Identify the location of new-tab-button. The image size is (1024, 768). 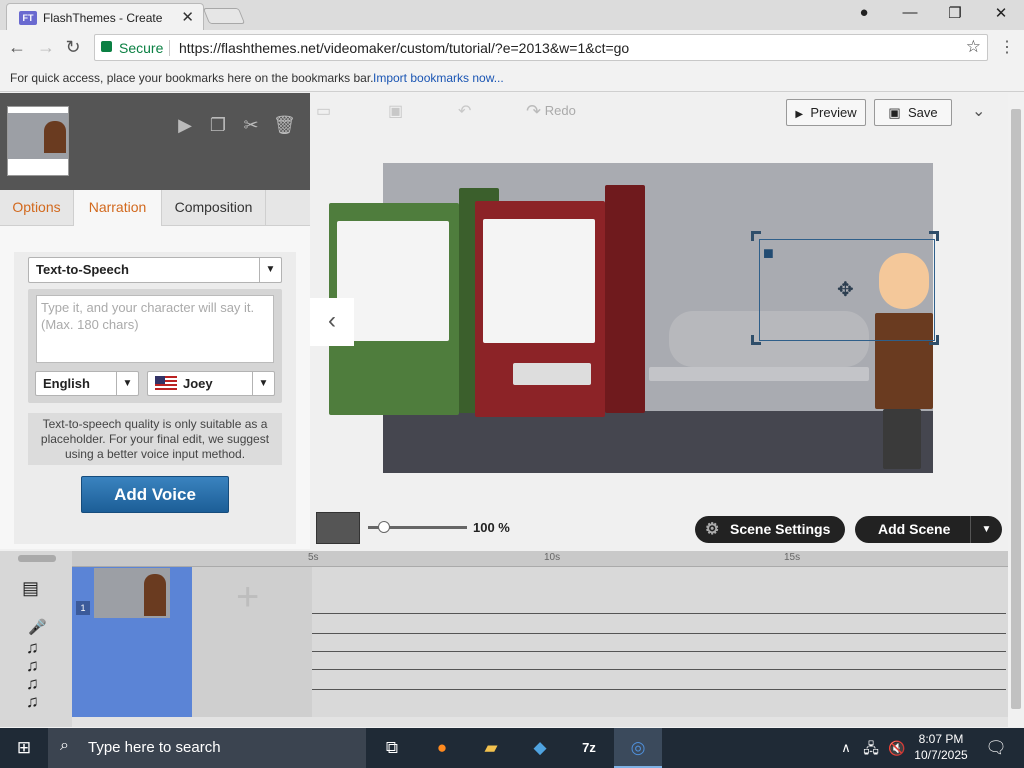
(224, 16).